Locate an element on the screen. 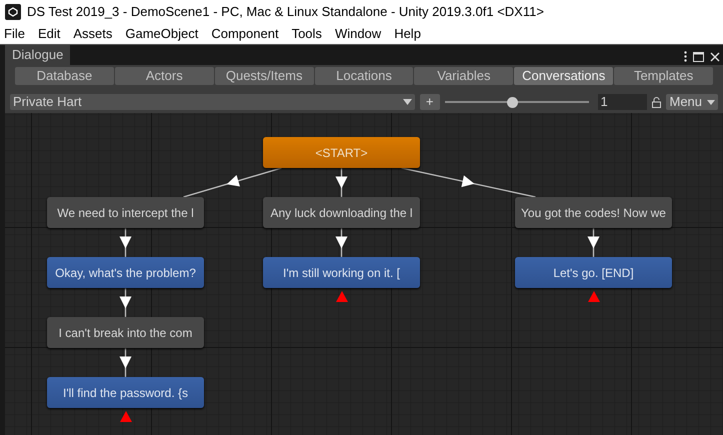  menu-item: Help is located at coordinates (407, 34).